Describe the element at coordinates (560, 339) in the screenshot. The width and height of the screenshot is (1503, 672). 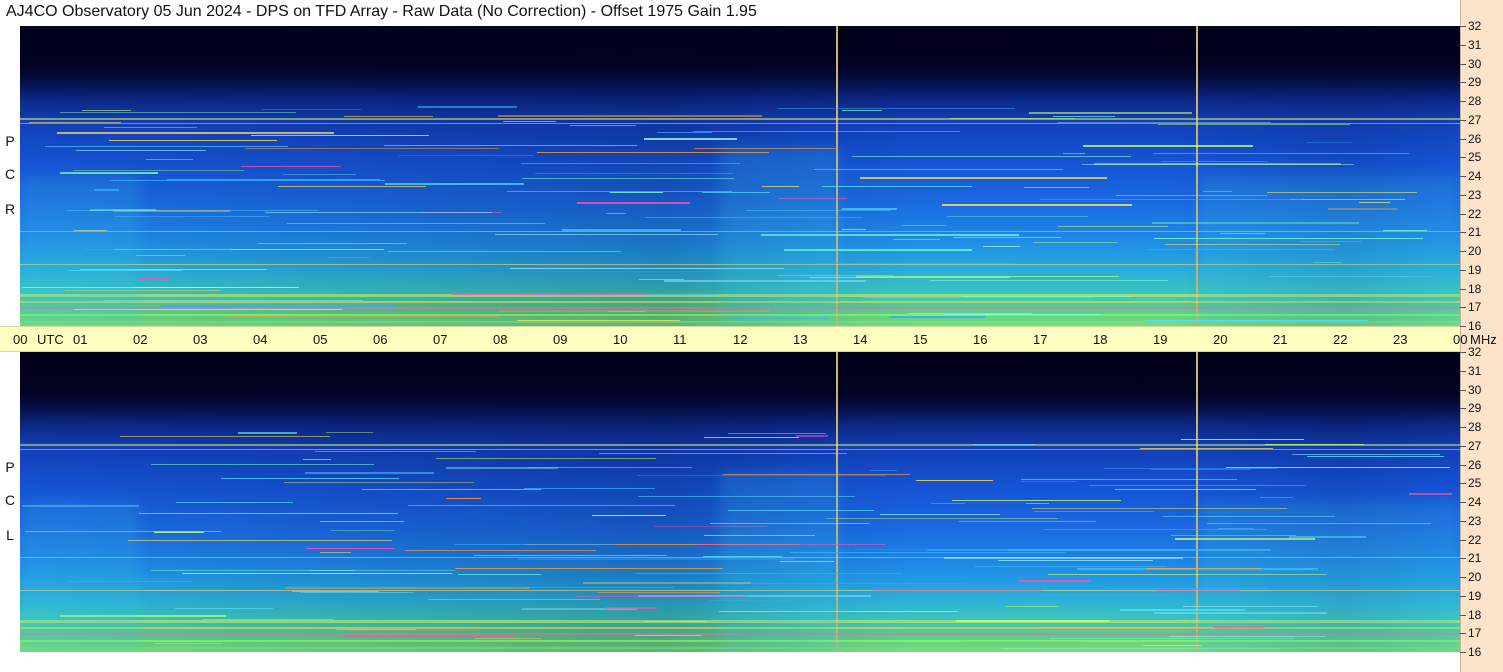
I see `time-tick-label: 09` at that location.